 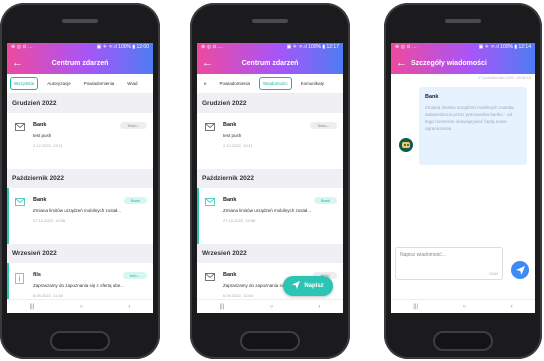 What do you see at coordinates (504, 47) in the screenshot?
I see `status-icons-right: ▣ ✈ ᯤ.ıl 100% ▮ 12:14` at bounding box center [504, 47].